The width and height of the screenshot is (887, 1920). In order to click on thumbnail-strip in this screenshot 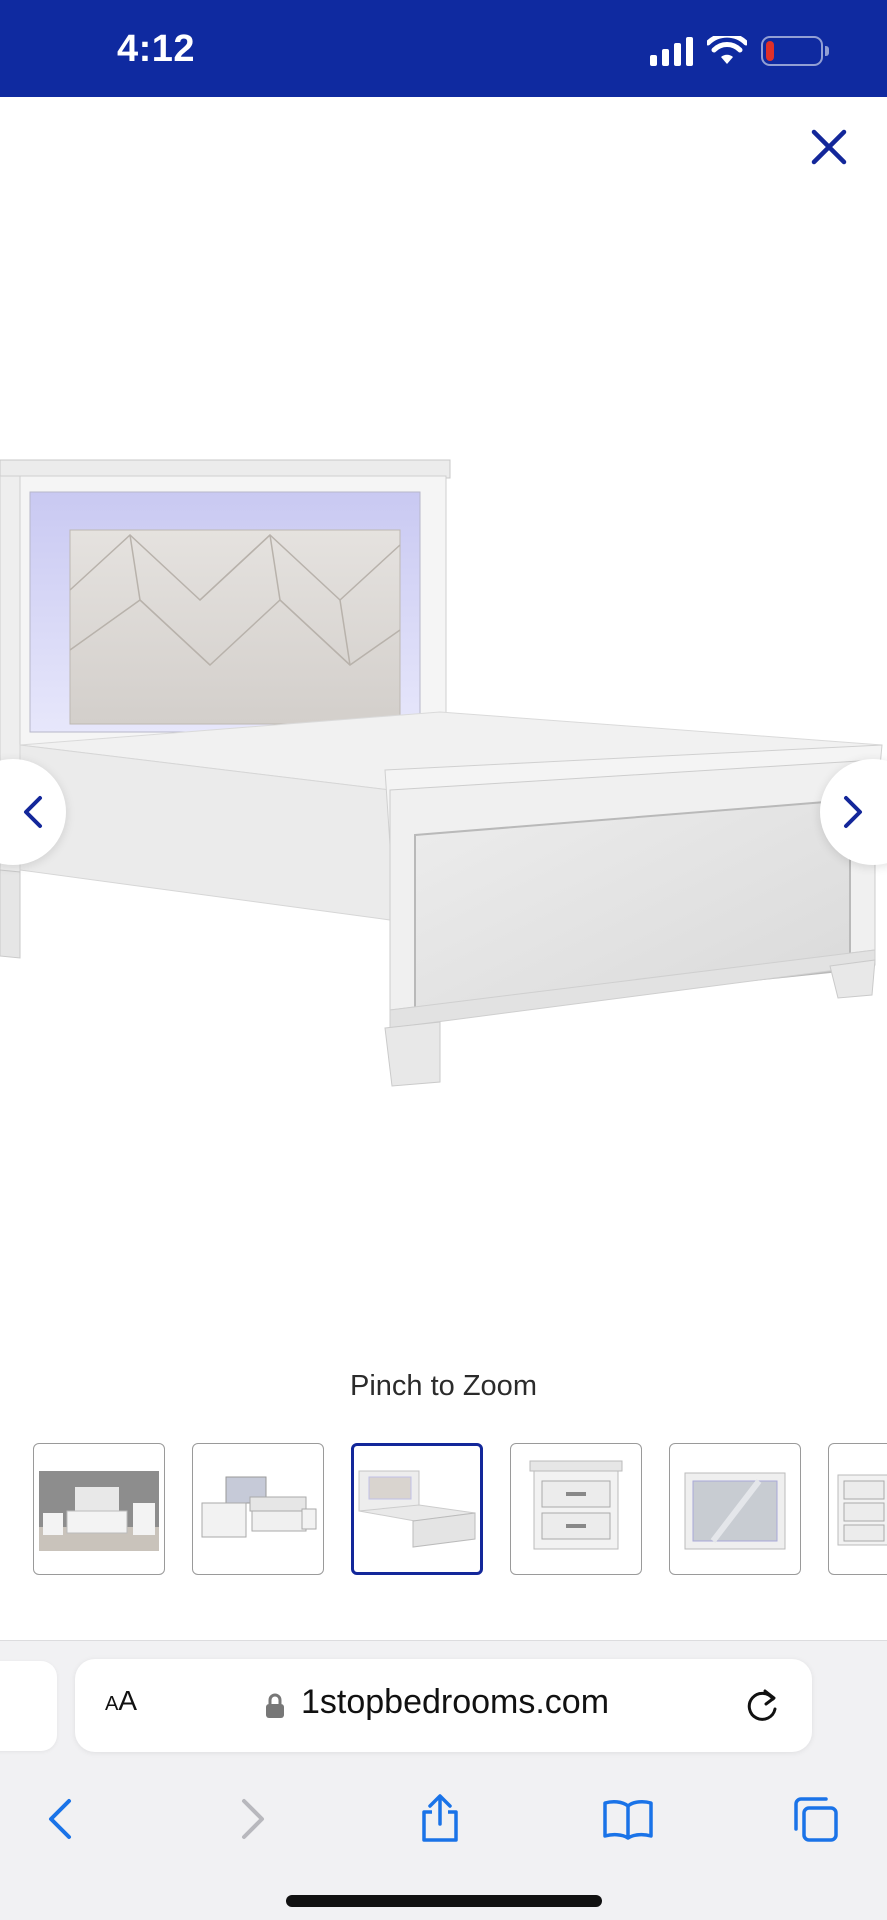, I will do `click(460, 1509)`.